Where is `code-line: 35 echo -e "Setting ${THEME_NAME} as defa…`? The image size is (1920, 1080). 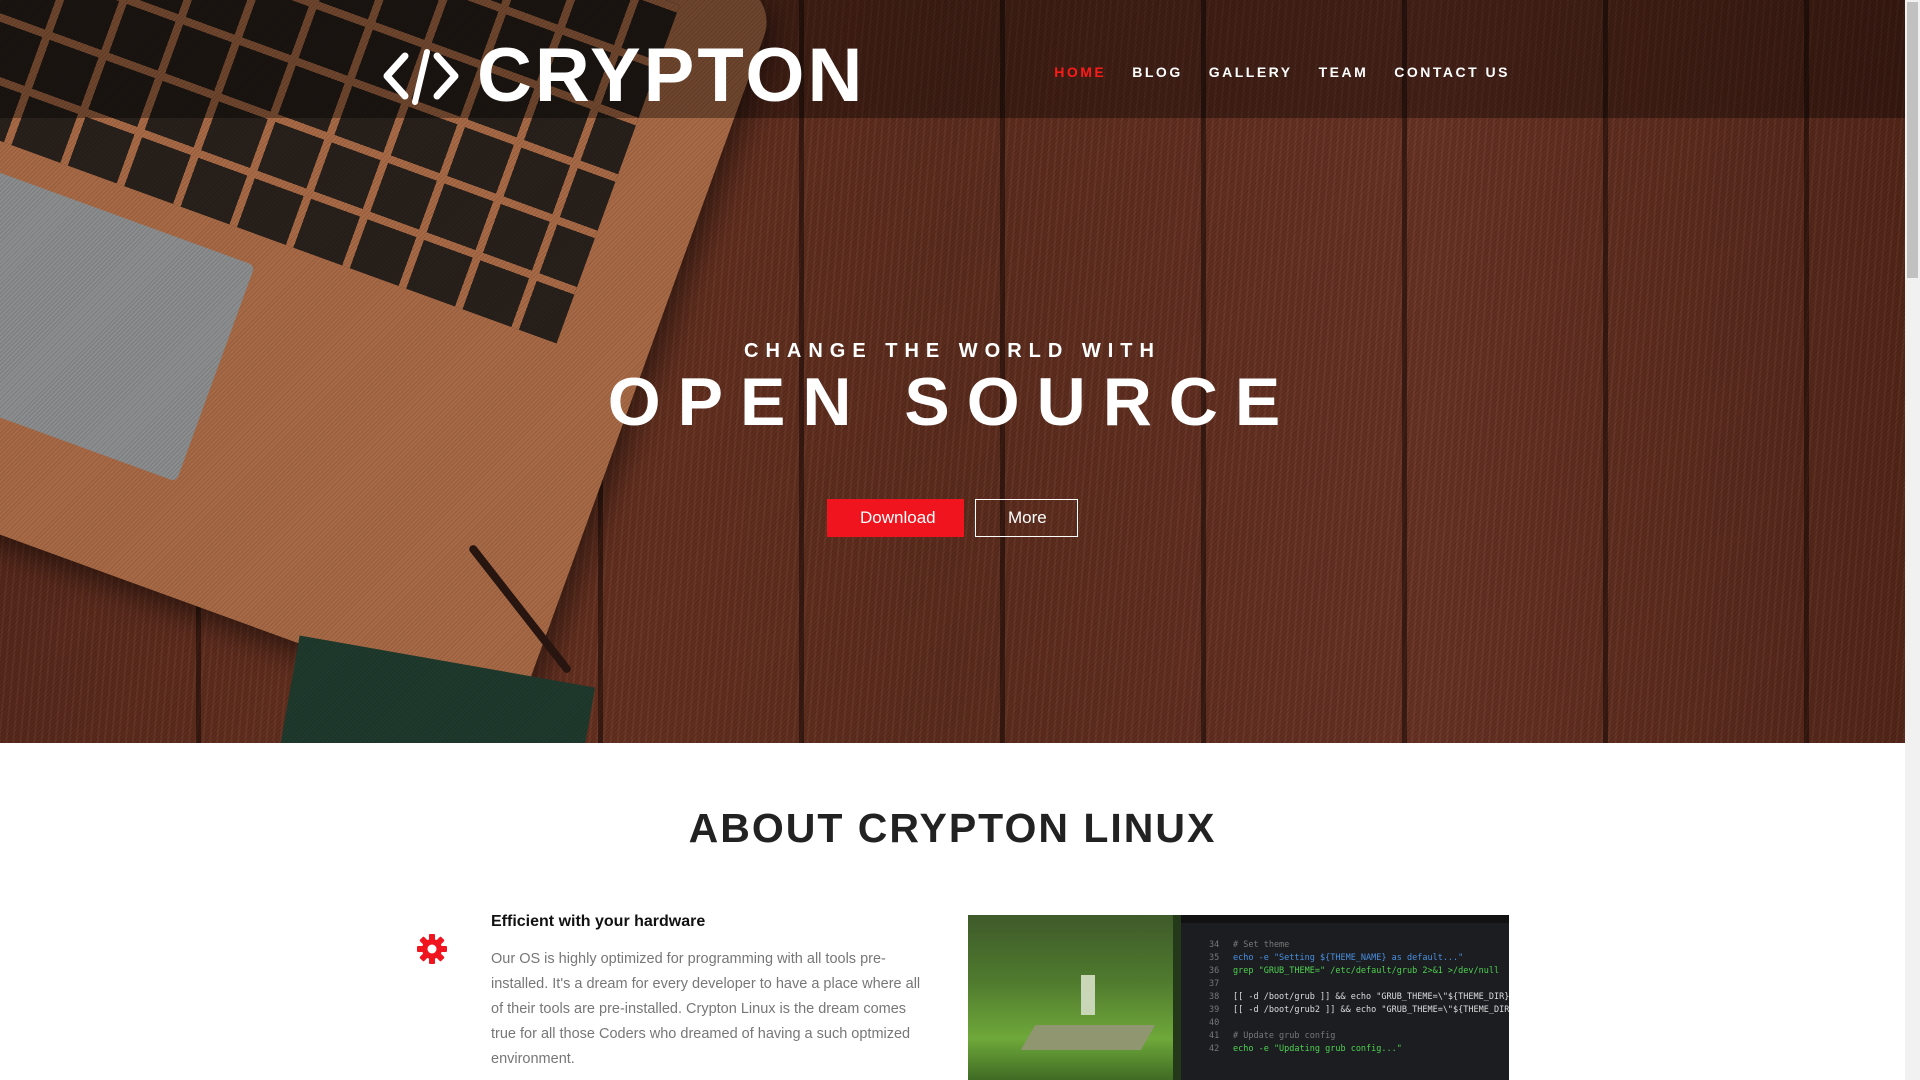
code-line: 35 echo -e "Setting ${THEME_NAME} as defa… is located at coordinates (1336, 958).